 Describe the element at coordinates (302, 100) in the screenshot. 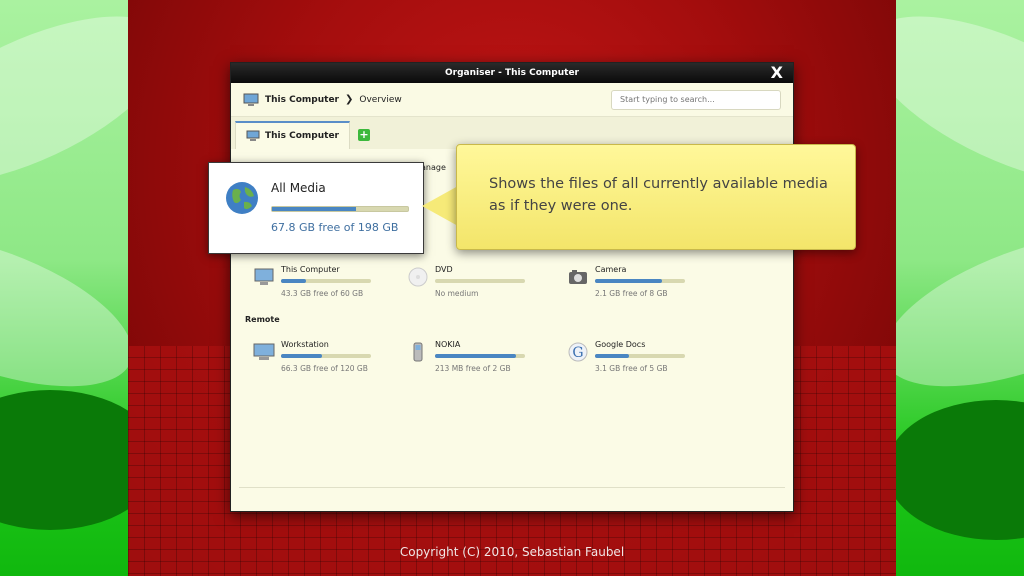

I see `breadcrumb-root: This Computer` at that location.